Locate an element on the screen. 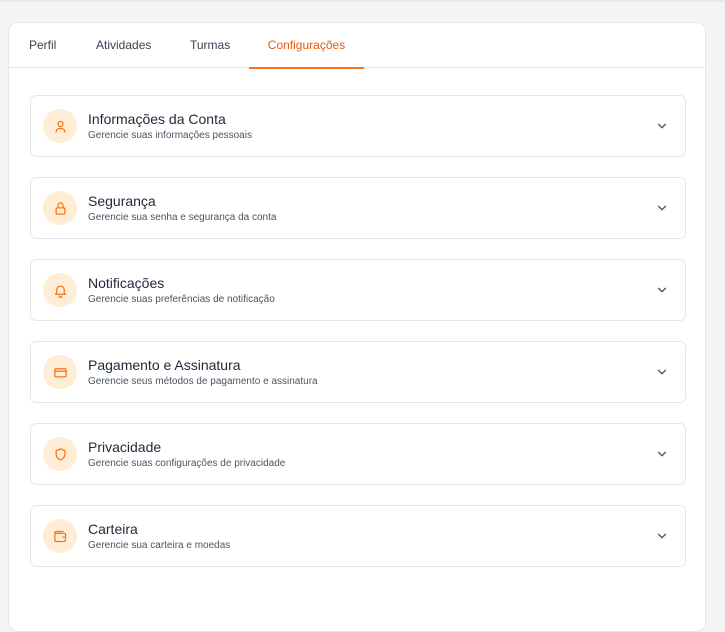 This screenshot has height=632, width=725. tab-turmas: Turmas is located at coordinates (210, 45).